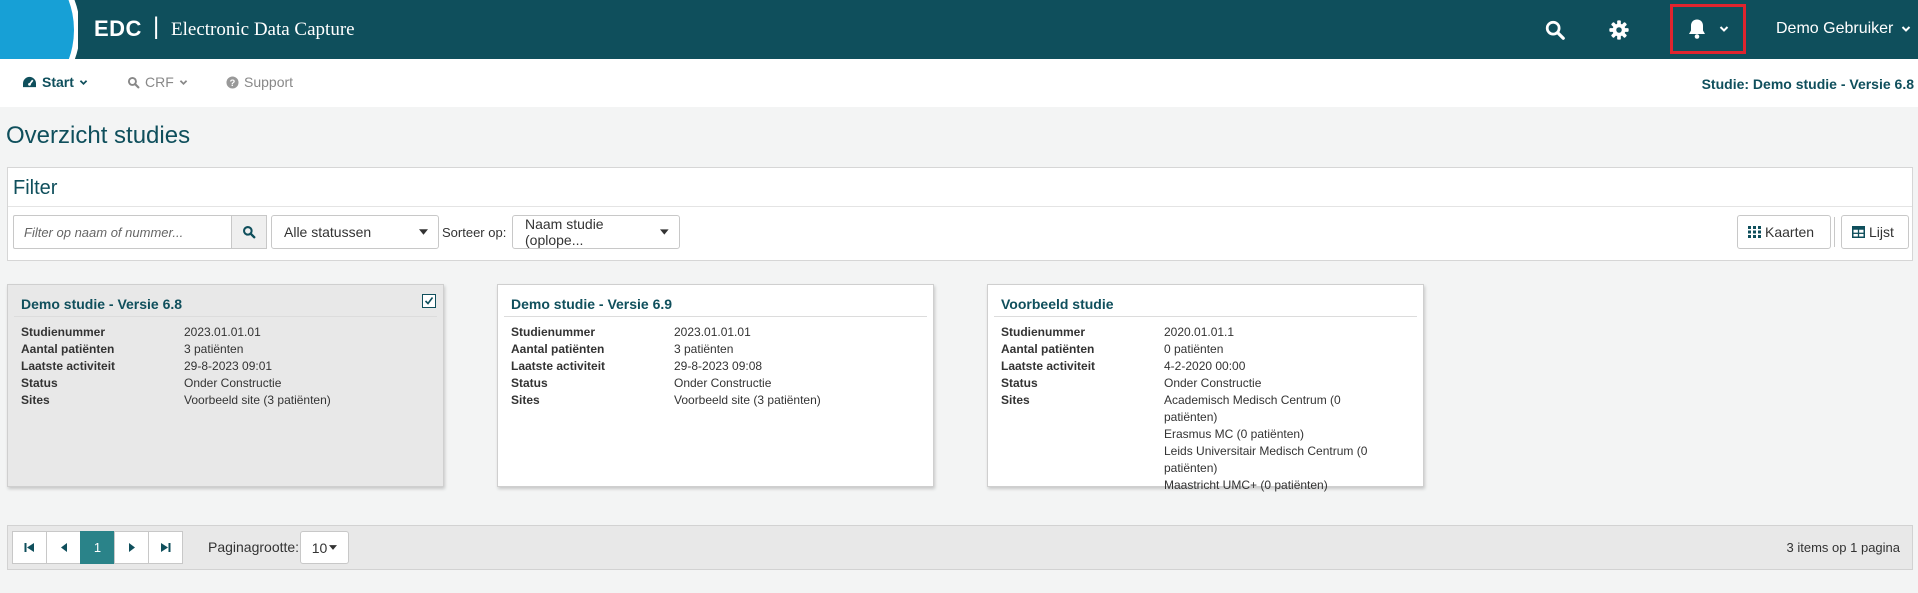 The height and width of the screenshot is (593, 1918). What do you see at coordinates (1205, 366) in the screenshot?
I see `value-activiteit: 4-2-2020 00:00` at bounding box center [1205, 366].